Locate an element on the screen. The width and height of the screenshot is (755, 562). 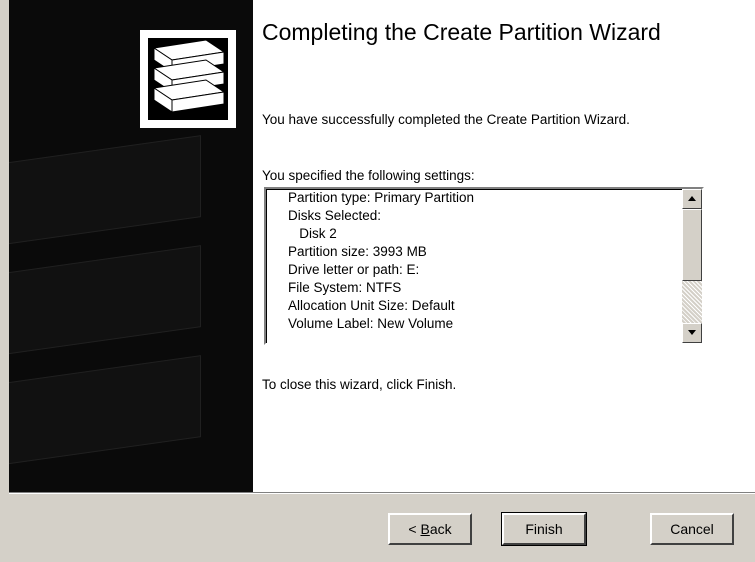
wizard-title: Completing the Create Partition Wizard is located at coordinates (461, 32).